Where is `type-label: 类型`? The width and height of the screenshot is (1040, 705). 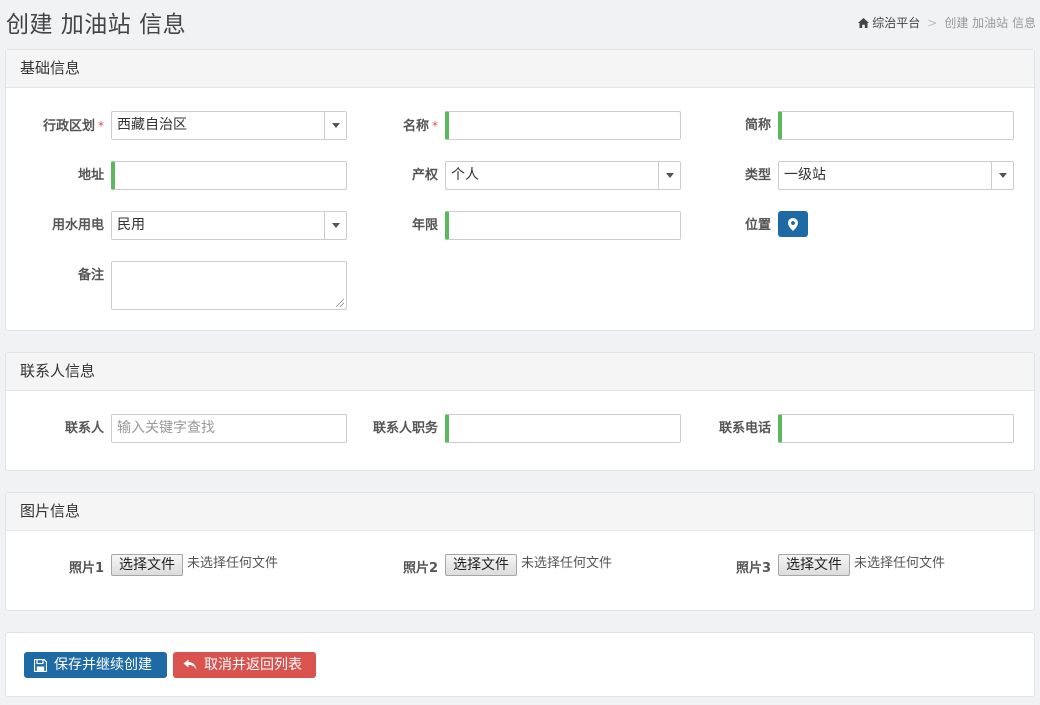 type-label: 类型 is located at coordinates (757, 175).